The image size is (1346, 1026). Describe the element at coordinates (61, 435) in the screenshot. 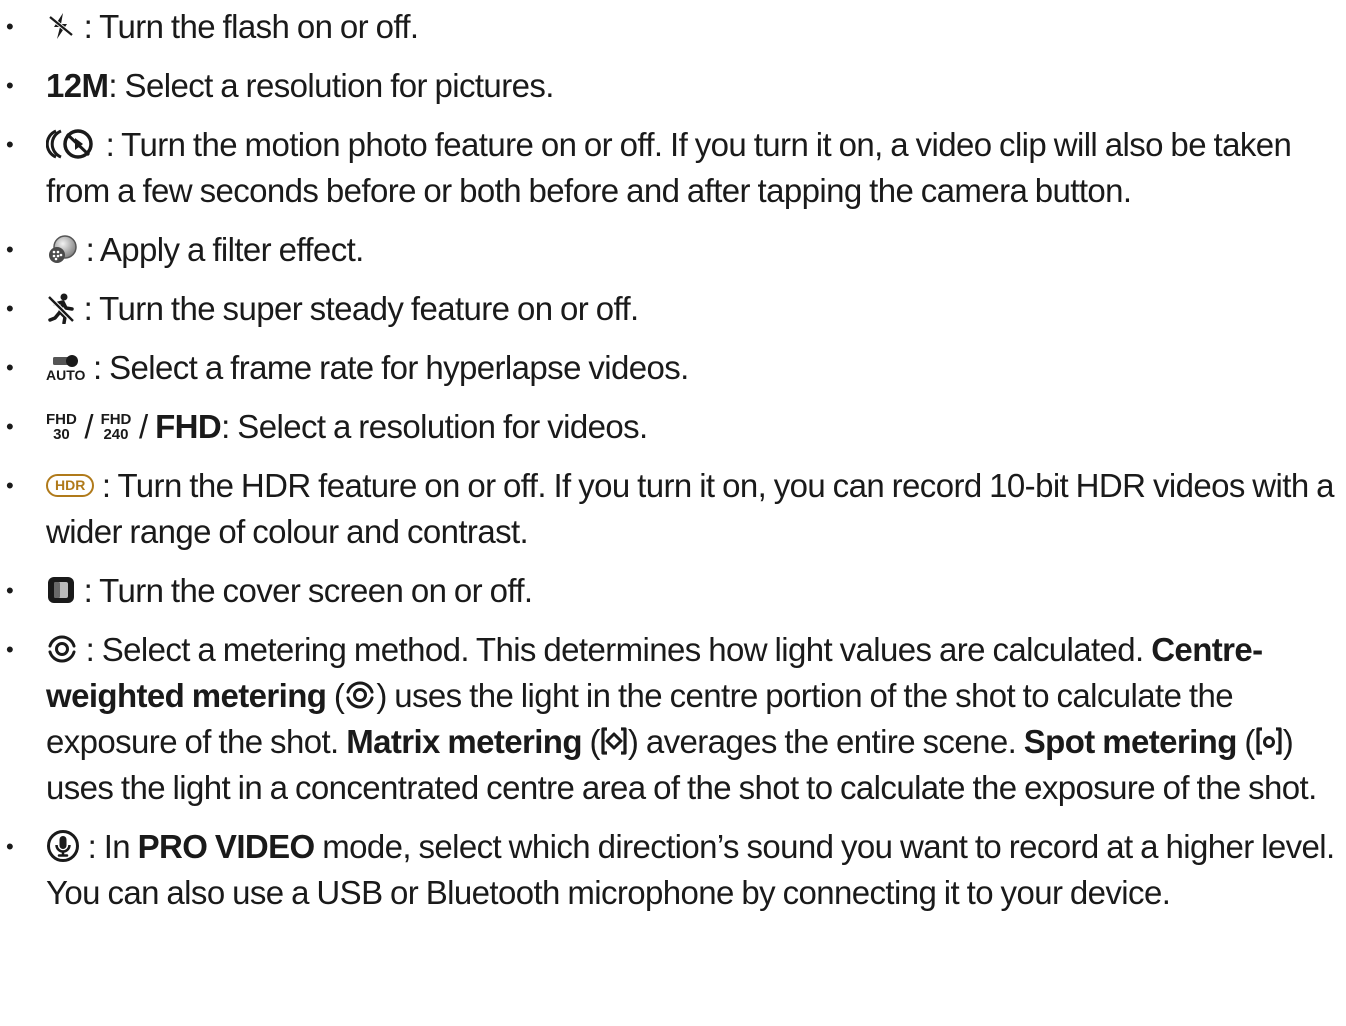

I see `fhd-30-icon-bottom: 30` at that location.